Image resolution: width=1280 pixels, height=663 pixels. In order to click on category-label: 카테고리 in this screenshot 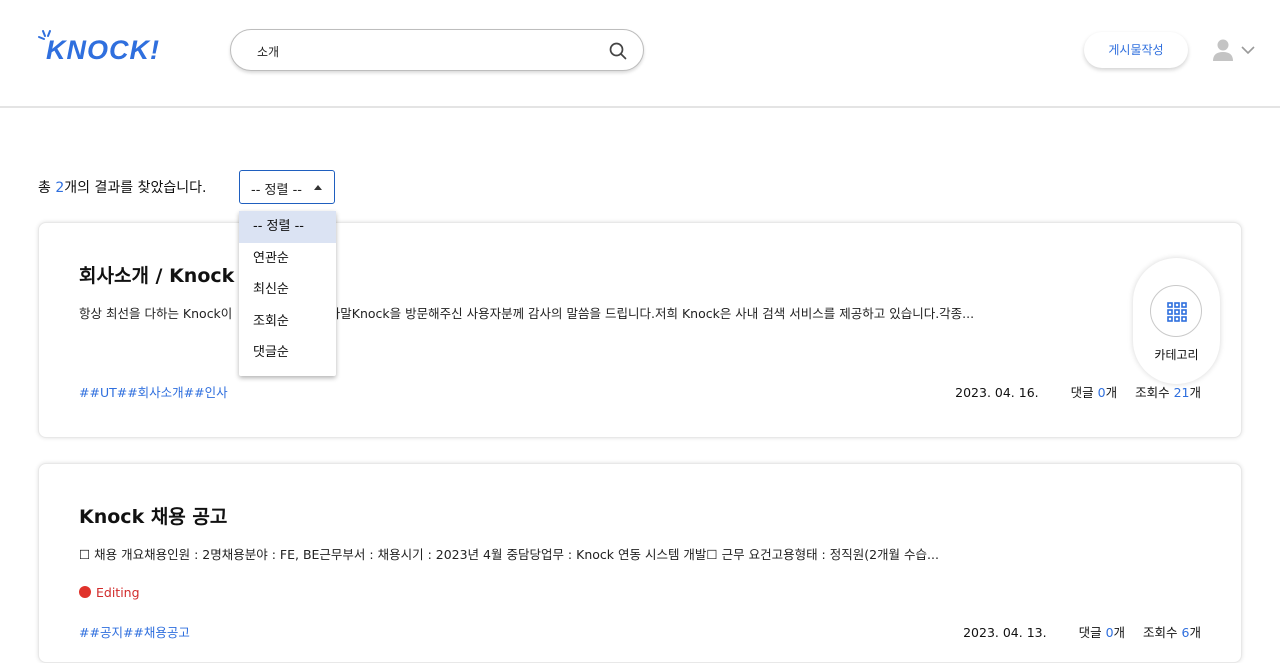, I will do `click(1176, 355)`.